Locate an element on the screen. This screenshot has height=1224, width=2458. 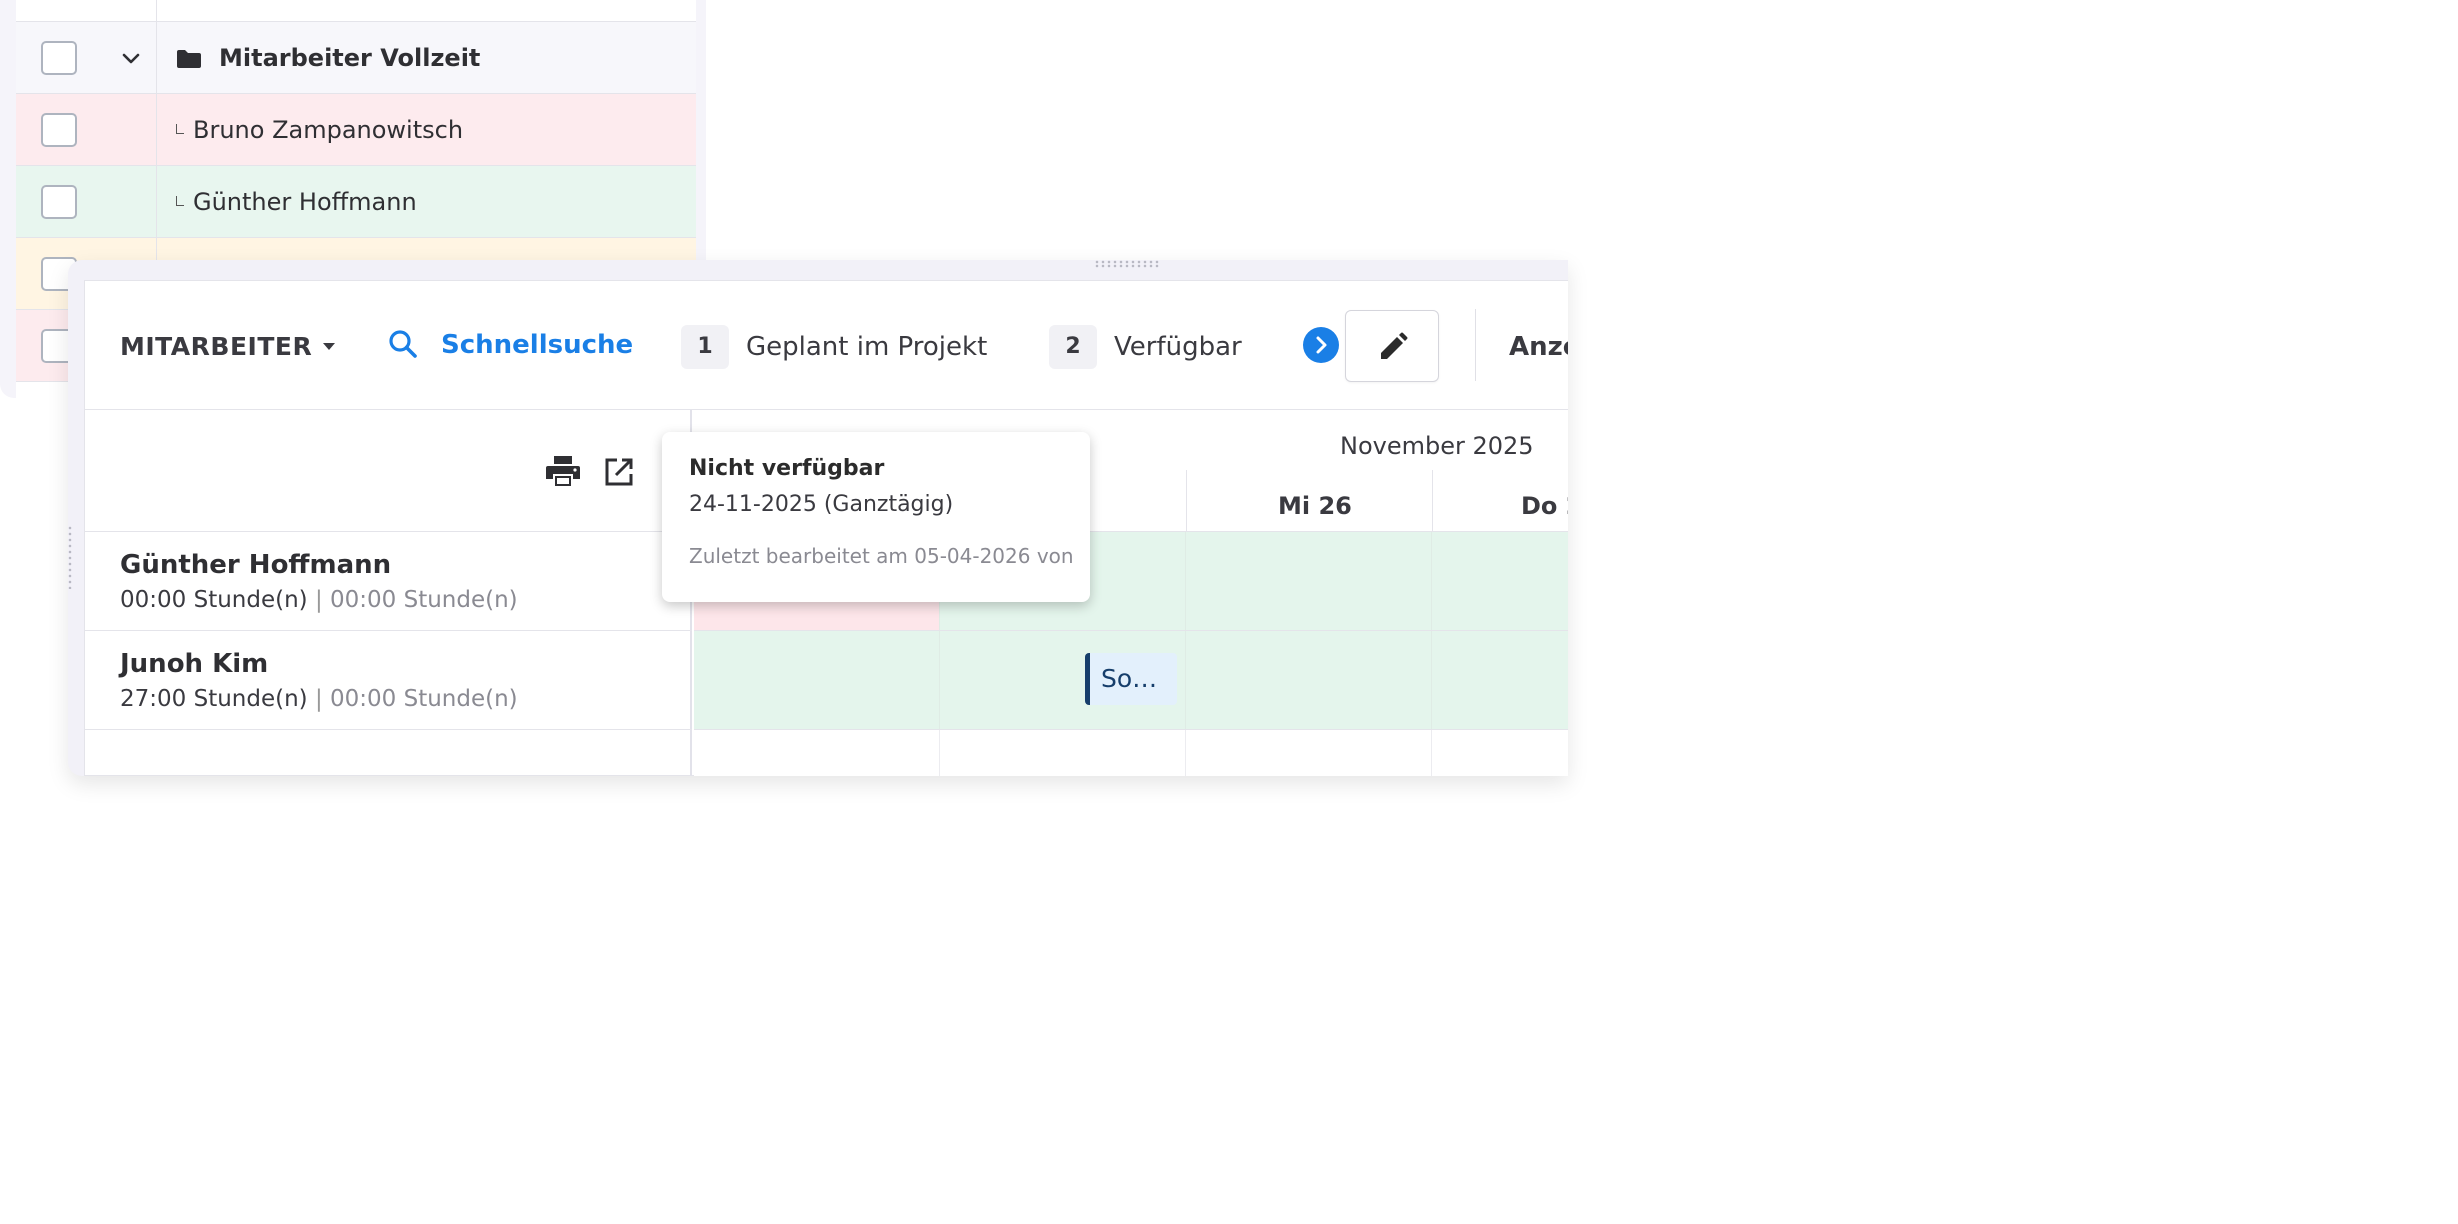
employee-label: Bruno Zampanowitsch is located at coordinates (328, 130).